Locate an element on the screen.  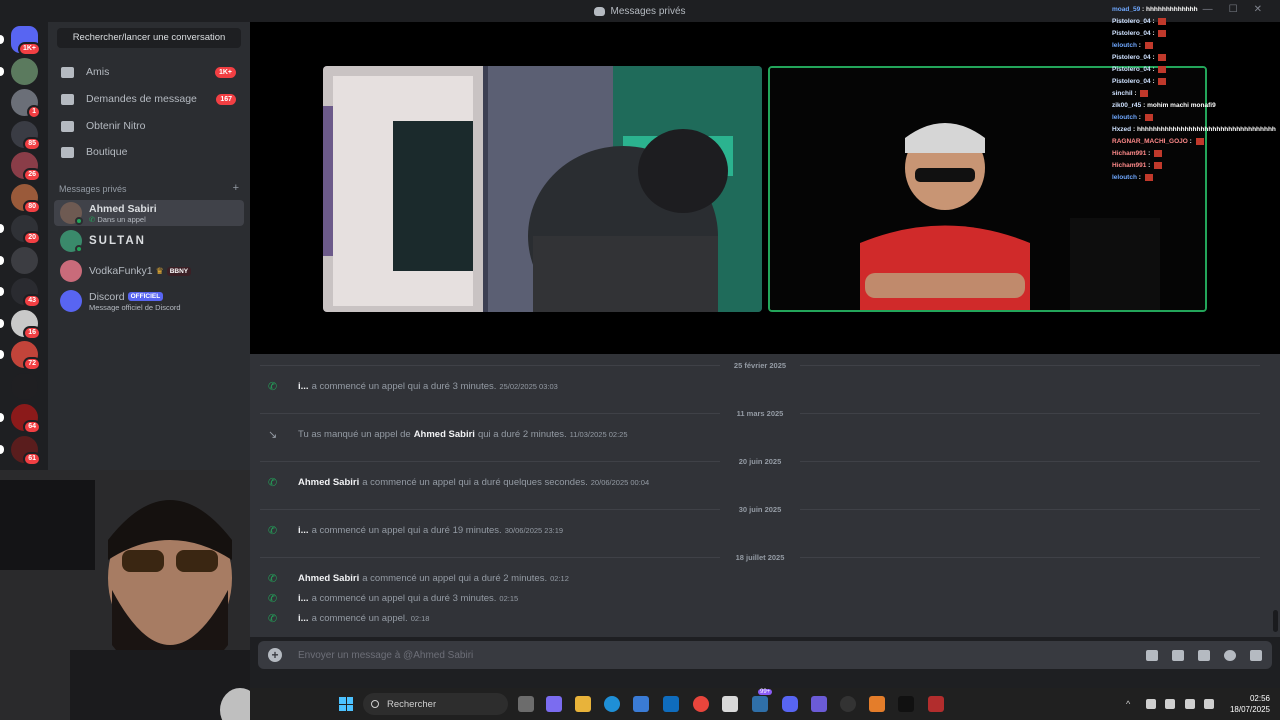
mention-badge: 26 is located at coordinates (32, 175).